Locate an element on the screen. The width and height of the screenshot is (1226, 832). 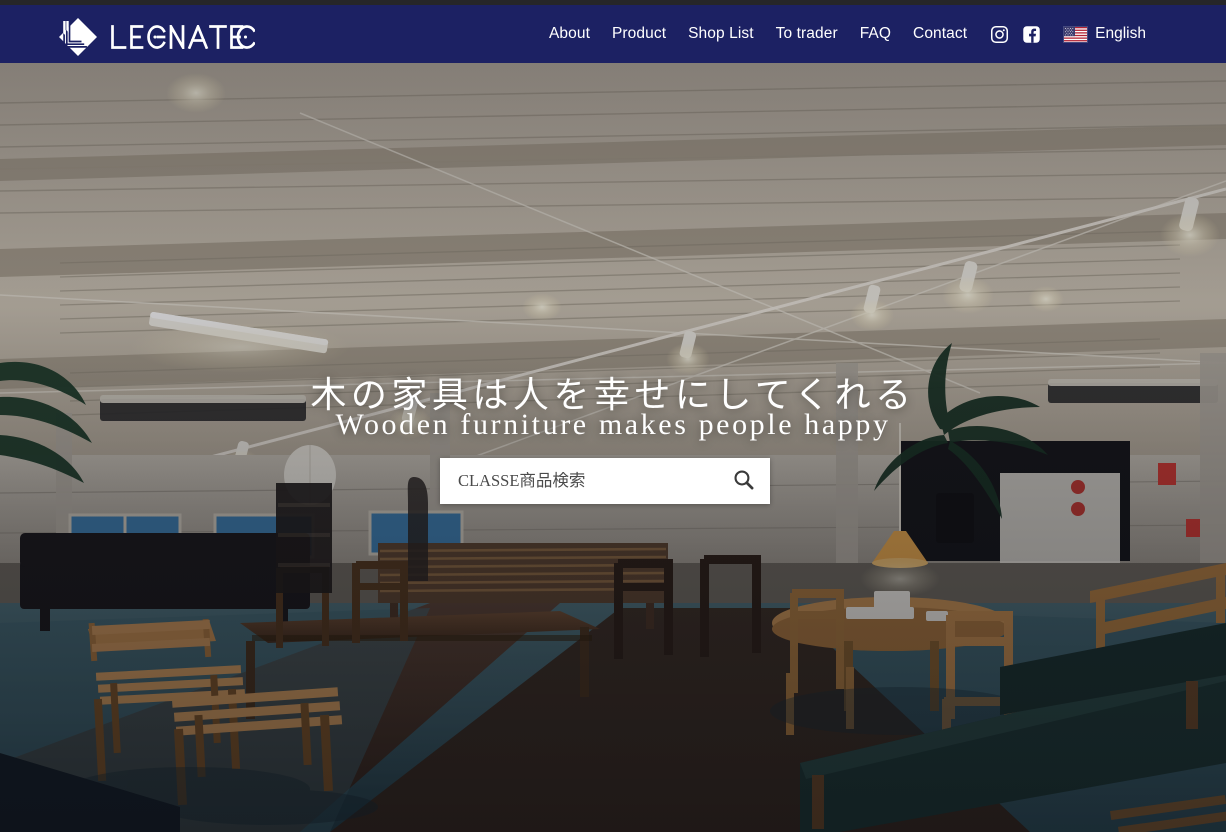
search-icon is located at coordinates (743, 481).